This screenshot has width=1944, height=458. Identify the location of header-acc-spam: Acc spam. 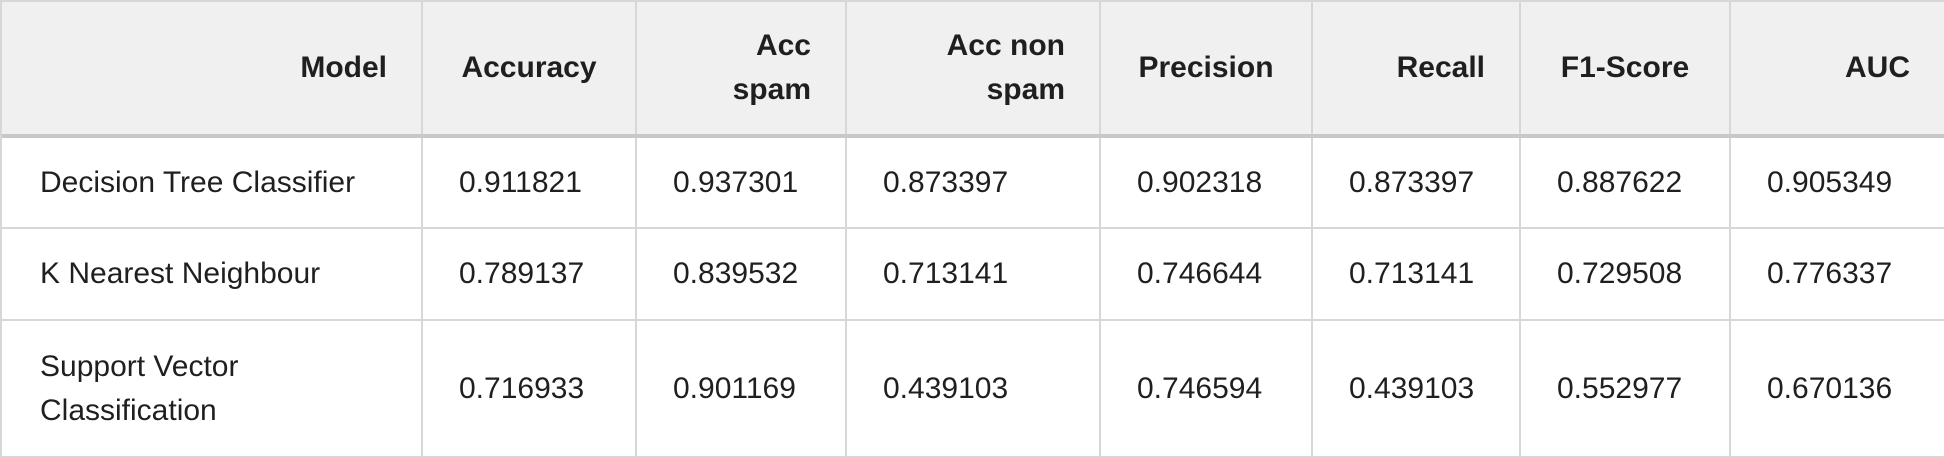
(741, 70).